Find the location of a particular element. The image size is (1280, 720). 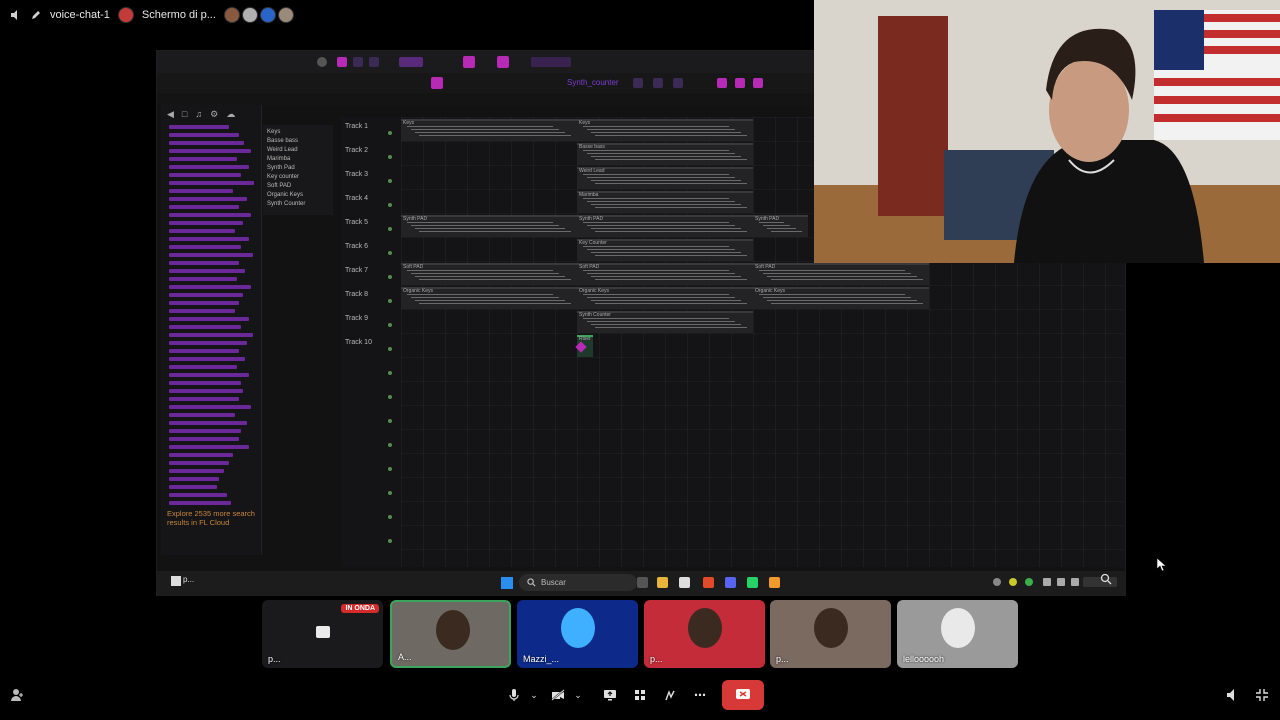

pattern-clip: Basse bass is located at coordinates (665, 154).